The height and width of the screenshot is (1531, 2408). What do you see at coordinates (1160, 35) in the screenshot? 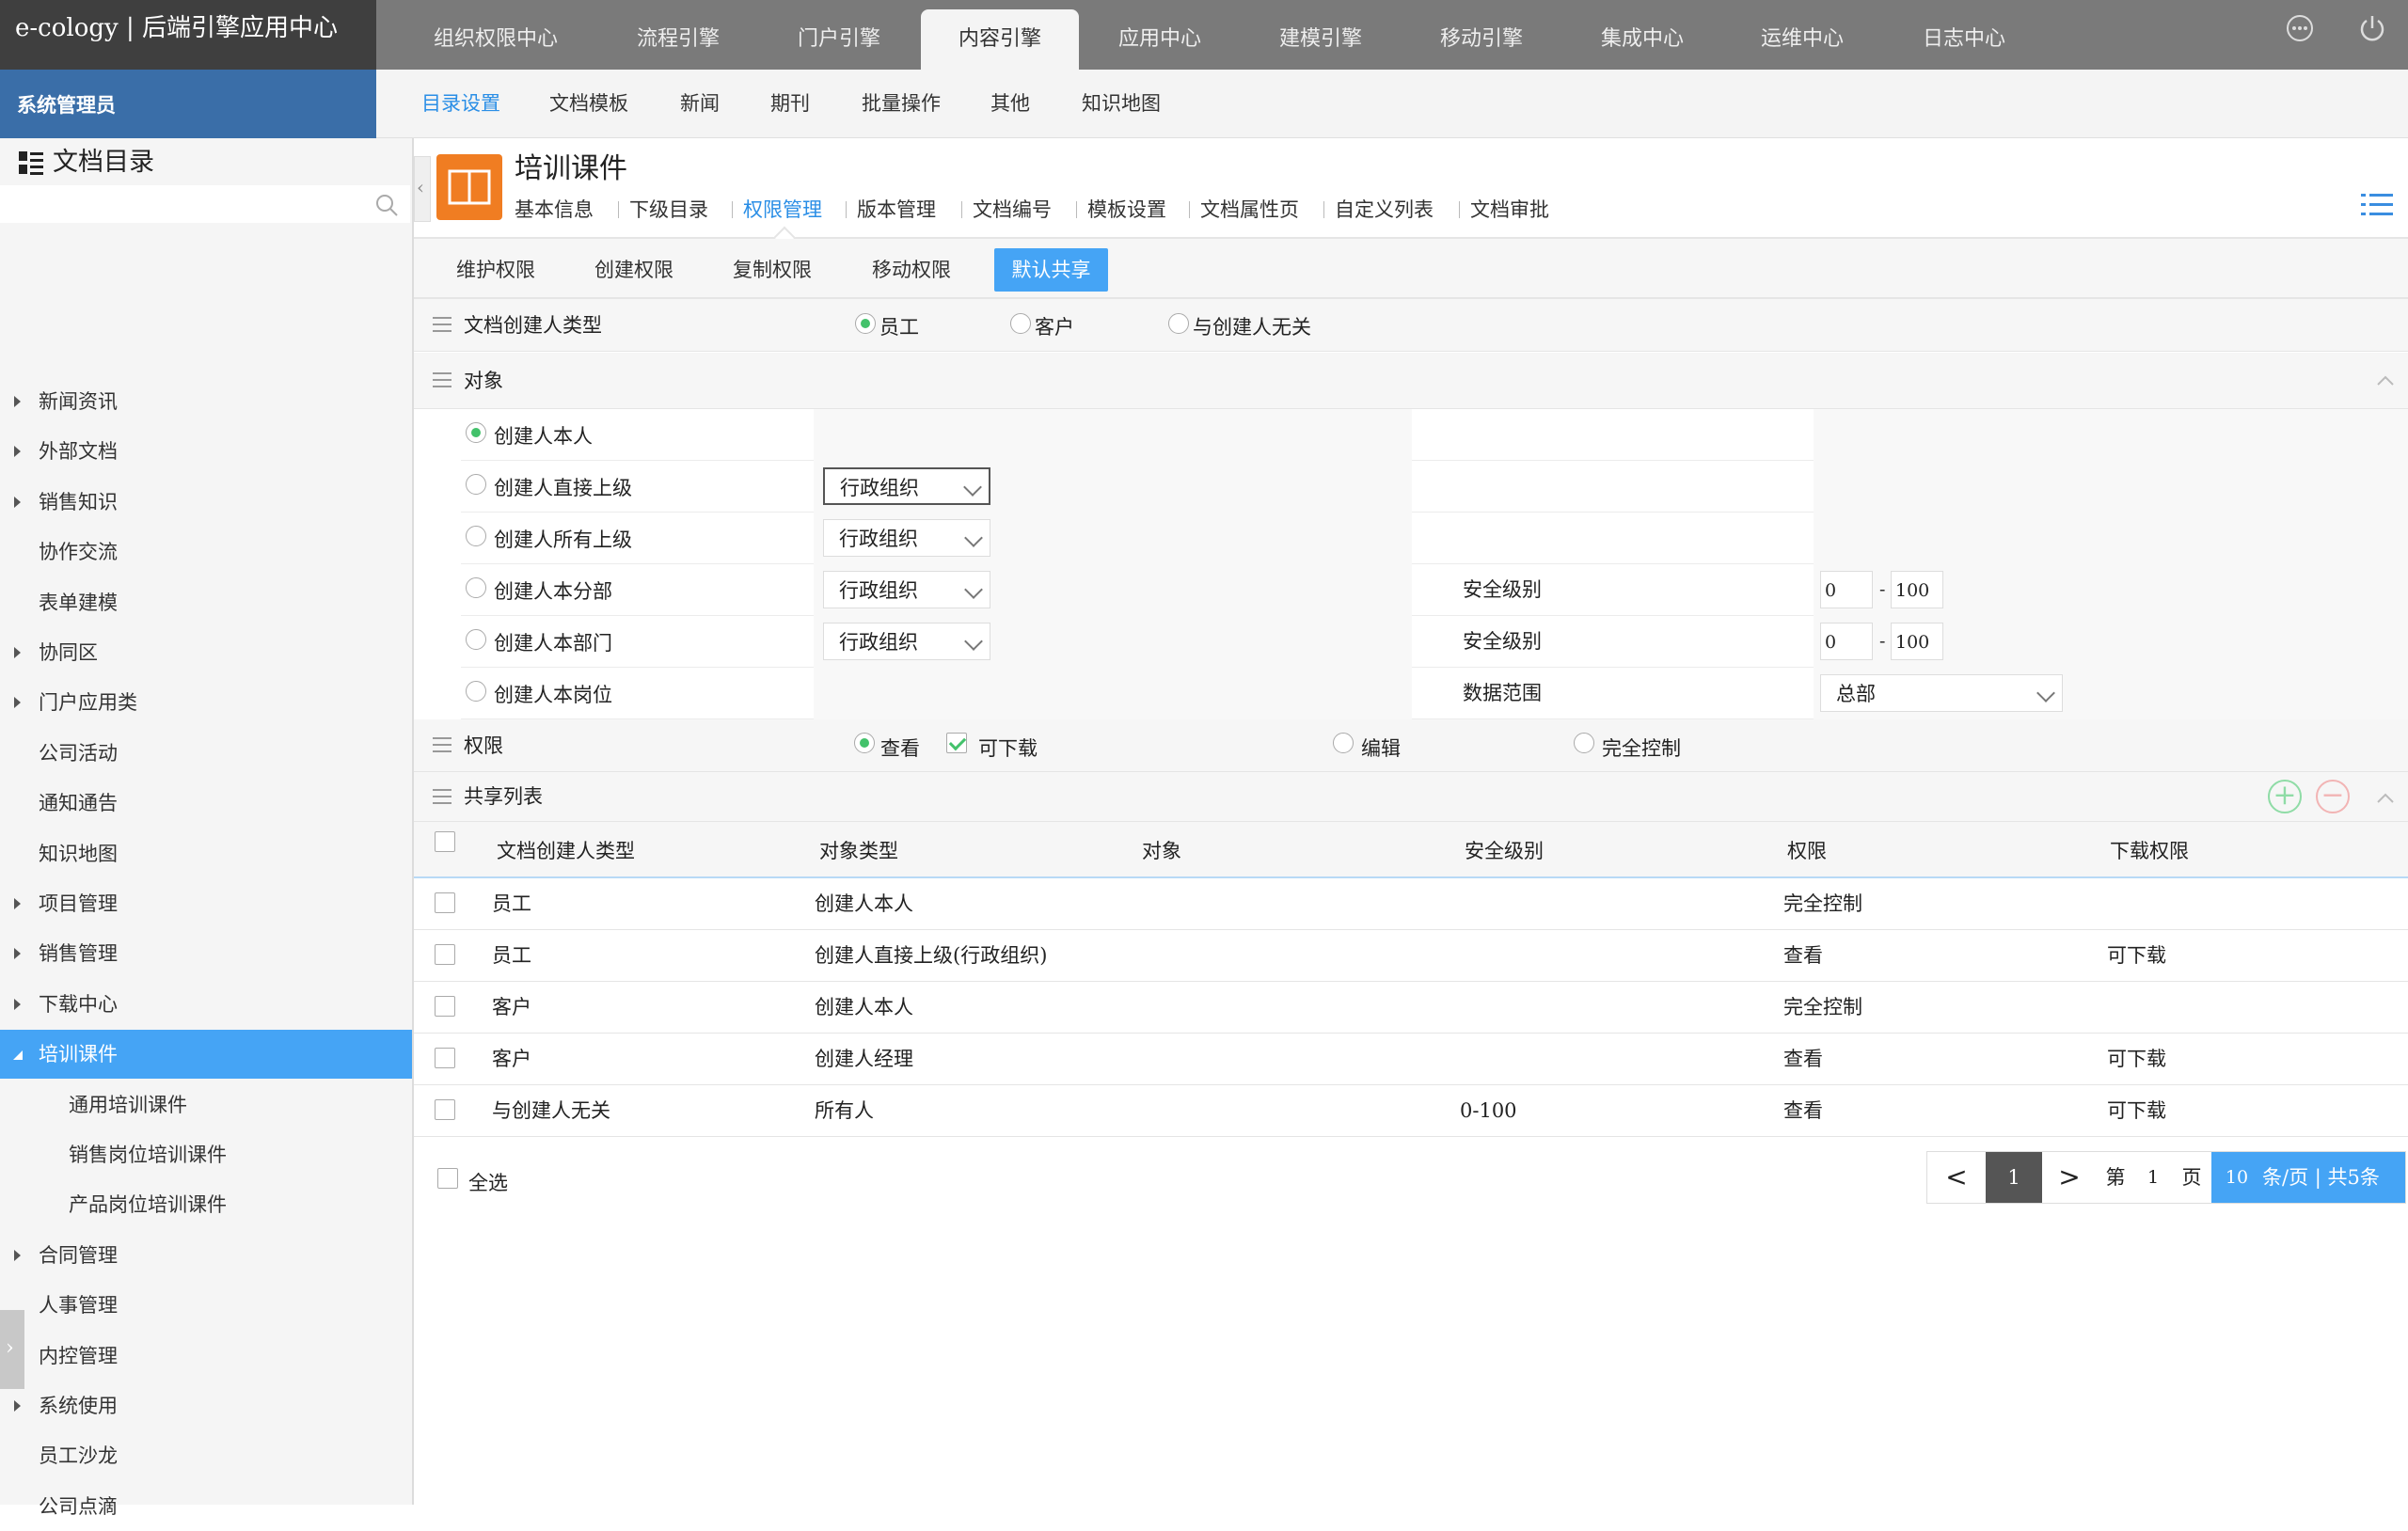
I see `top-tab-4: 应用中心` at bounding box center [1160, 35].